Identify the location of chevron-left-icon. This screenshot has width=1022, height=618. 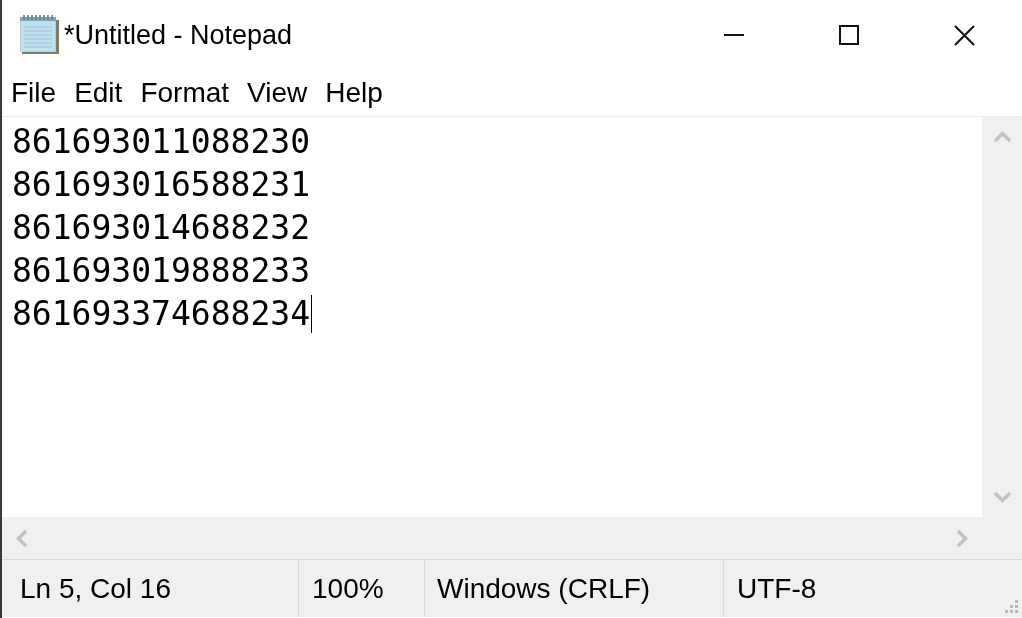
(21, 538).